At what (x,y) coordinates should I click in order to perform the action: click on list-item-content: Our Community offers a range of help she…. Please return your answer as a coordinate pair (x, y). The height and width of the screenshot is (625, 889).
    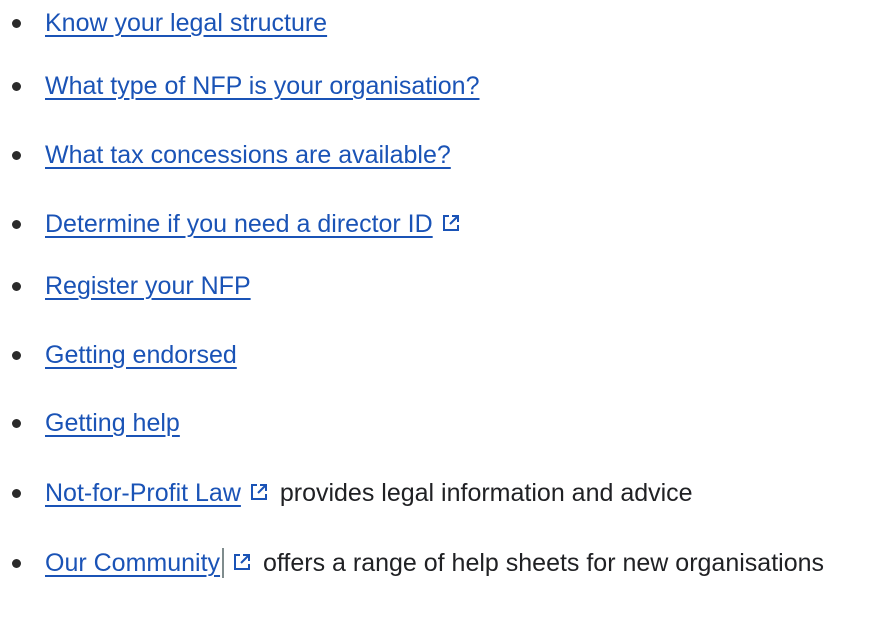
    Looking at the image, I should click on (466, 563).